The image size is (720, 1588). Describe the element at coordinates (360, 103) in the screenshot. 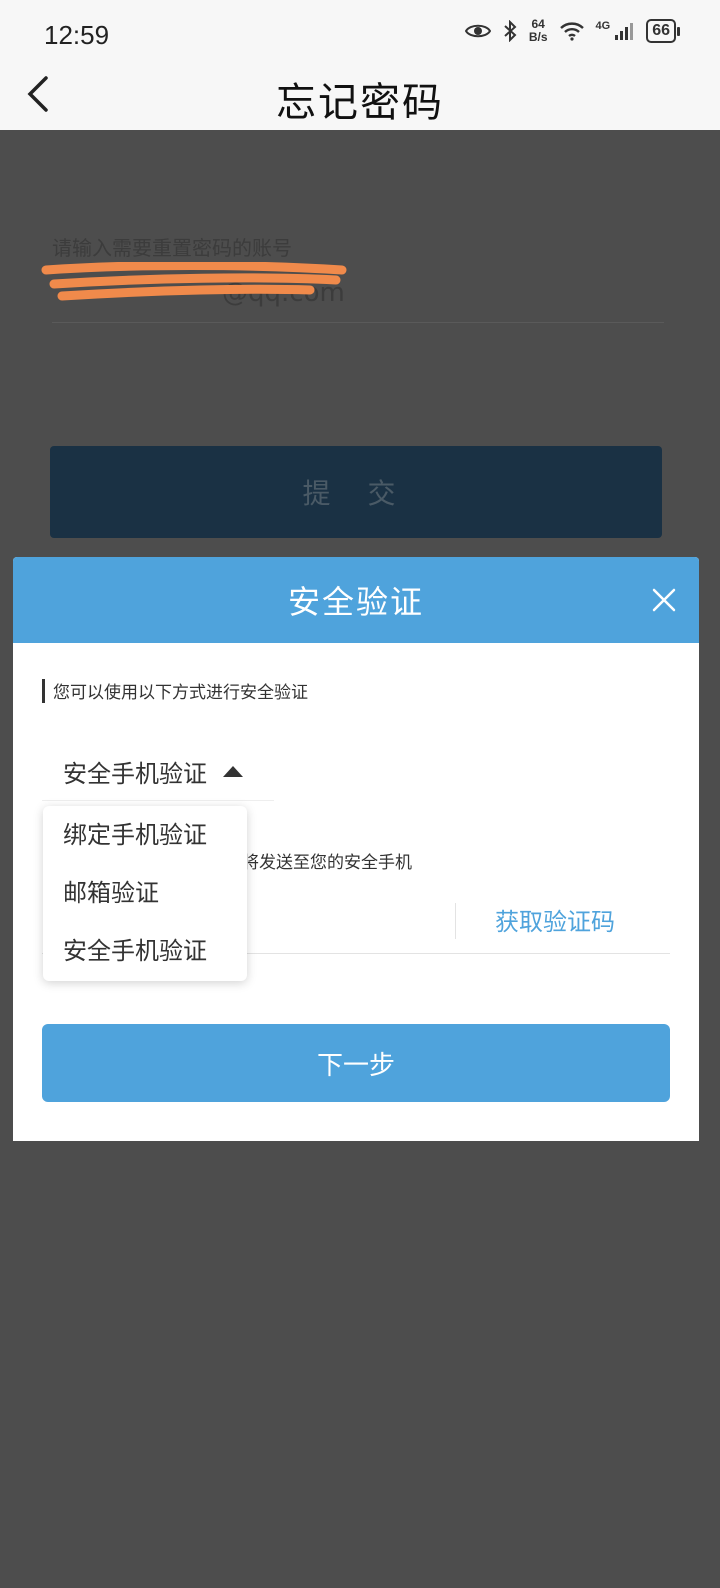

I see `page-title: 忘记密码` at that location.